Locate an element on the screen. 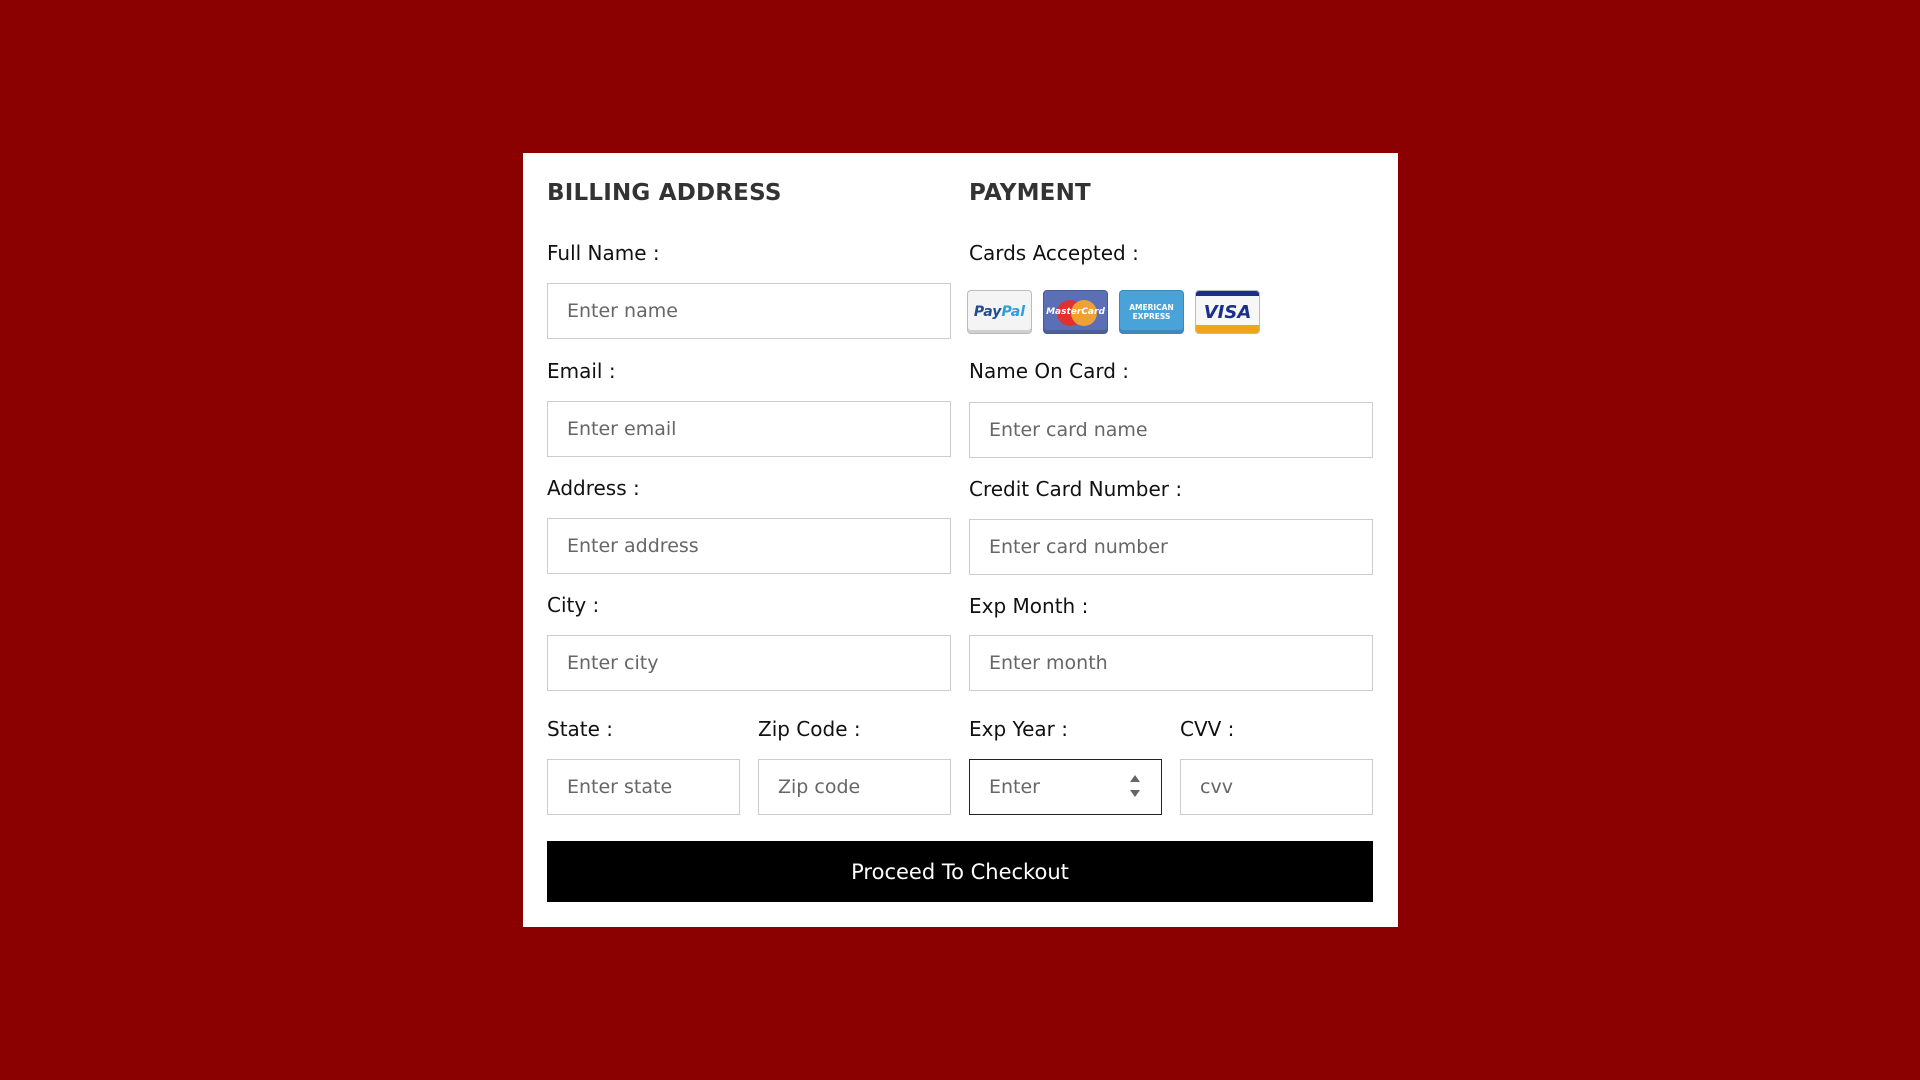 This screenshot has width=1920, height=1080. city-label: City : is located at coordinates (573, 605).